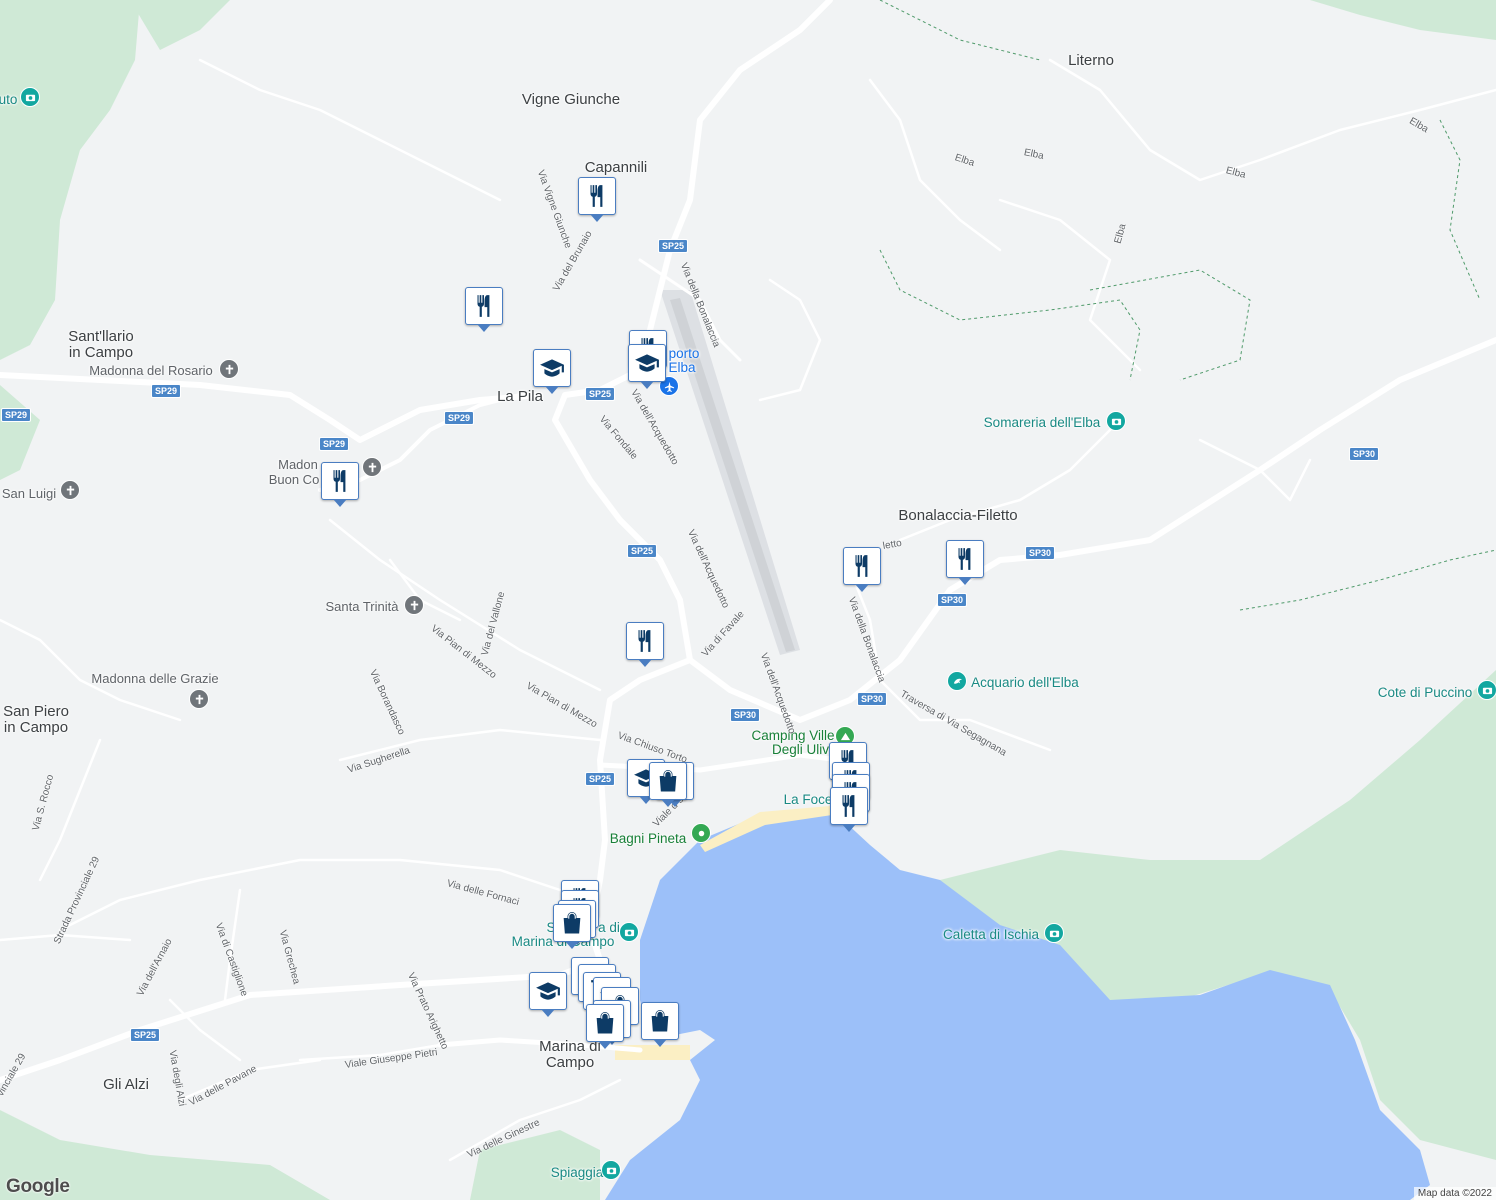 This screenshot has height=1200, width=1496. I want to click on place-literno: Literno, so click(1091, 60).